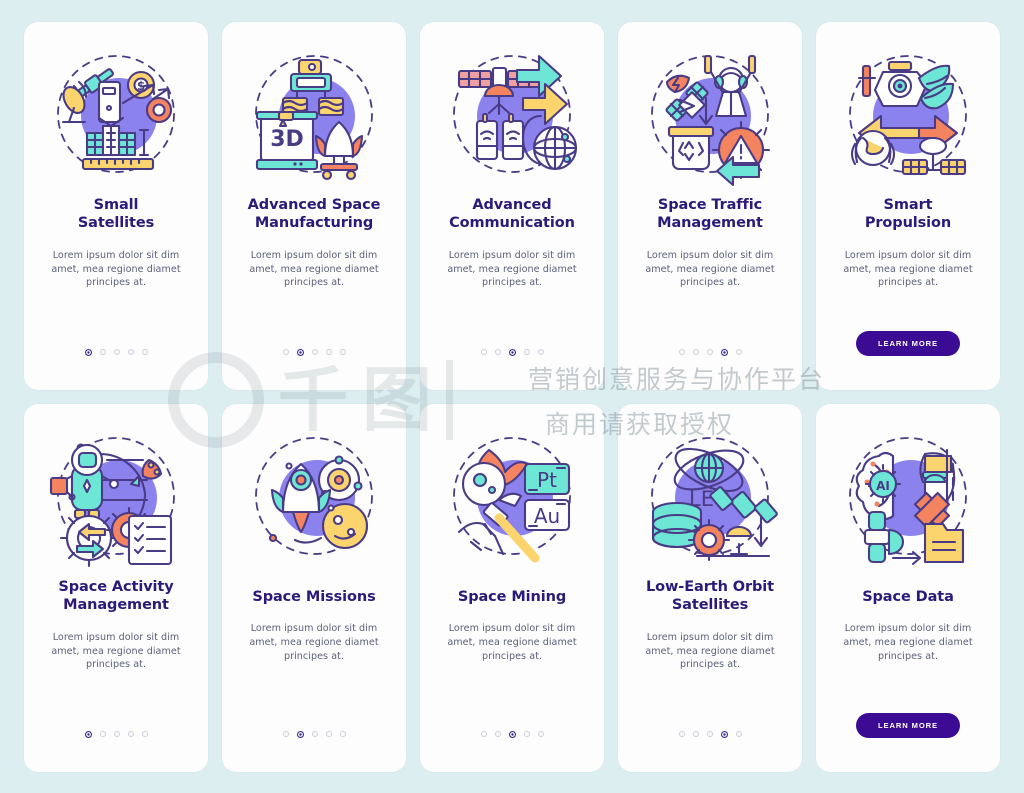 This screenshot has width=1024, height=793. What do you see at coordinates (908, 596) in the screenshot?
I see `card-title: Space Data` at bounding box center [908, 596].